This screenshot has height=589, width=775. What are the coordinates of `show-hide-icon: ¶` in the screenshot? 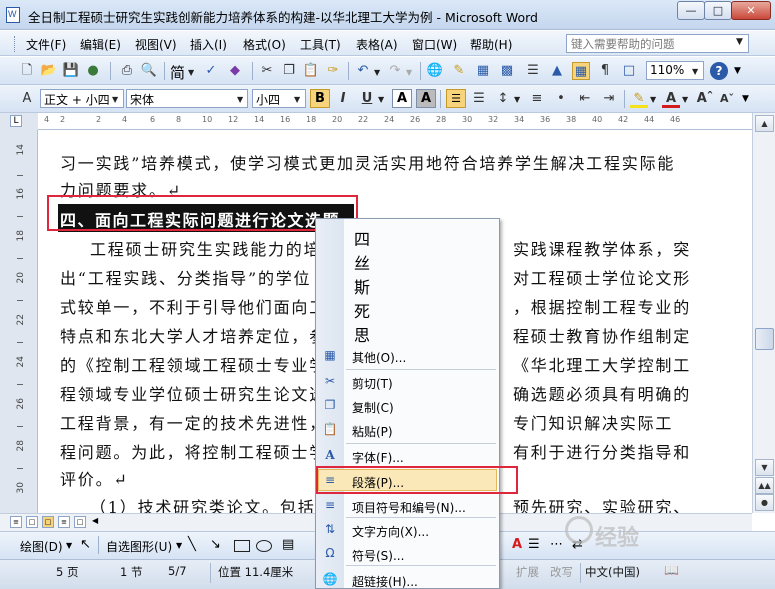 It's located at (605, 71).